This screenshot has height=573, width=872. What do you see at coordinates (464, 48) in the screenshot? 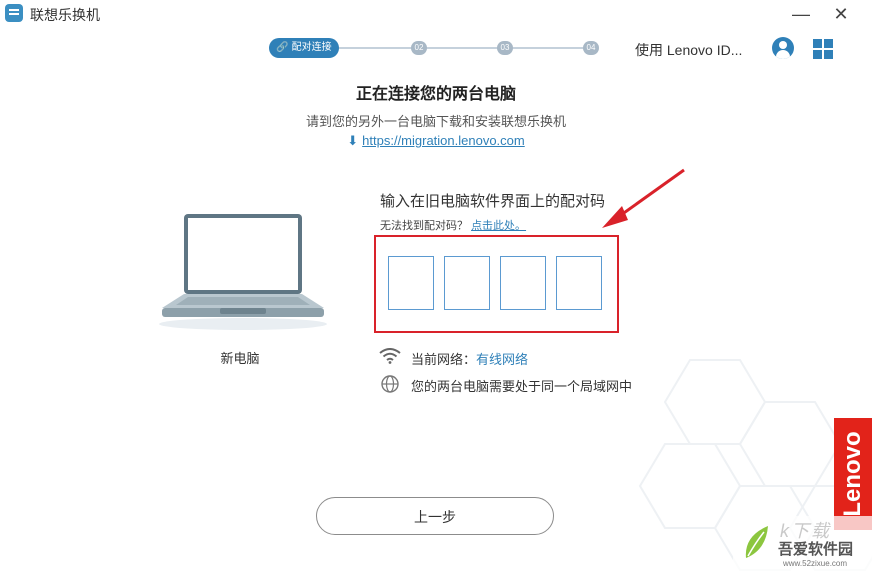
I see `stepper-track` at bounding box center [464, 48].